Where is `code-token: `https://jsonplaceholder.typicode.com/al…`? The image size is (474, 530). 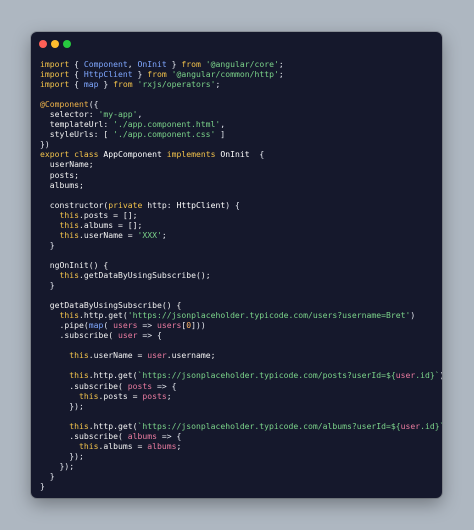
code-token: `https://jsonplaceholder.typicode.com/al… is located at coordinates (269, 425).